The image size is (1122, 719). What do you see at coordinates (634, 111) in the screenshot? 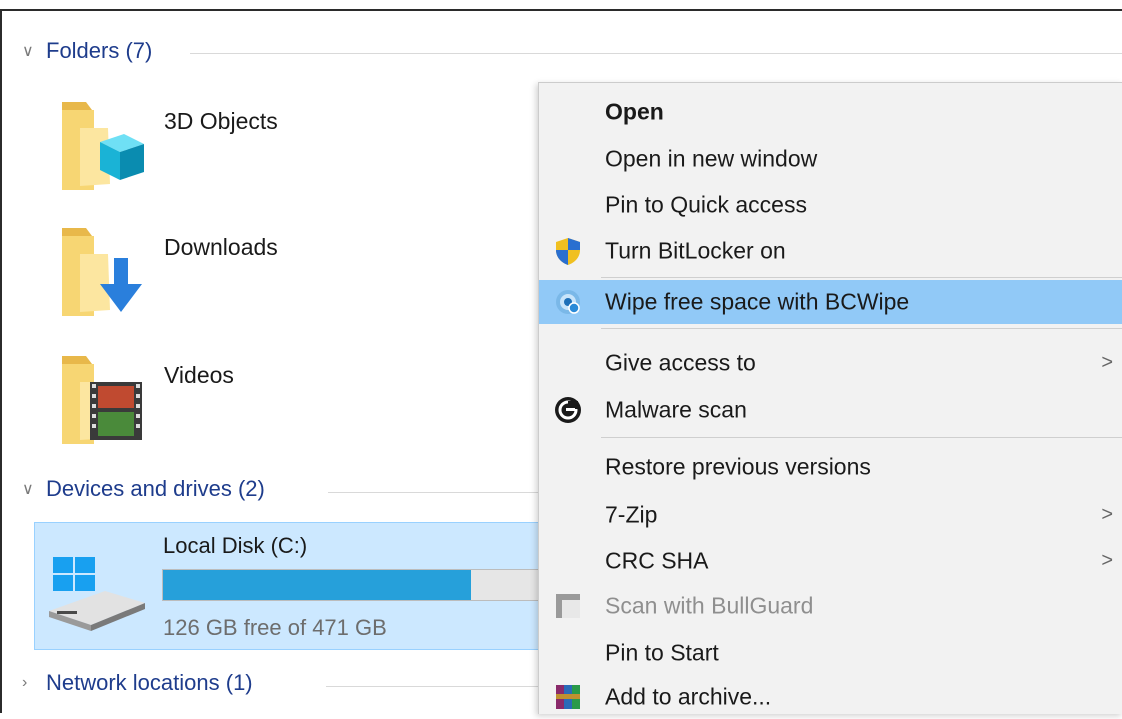
I see `menu-item-label: Open` at bounding box center [634, 111].